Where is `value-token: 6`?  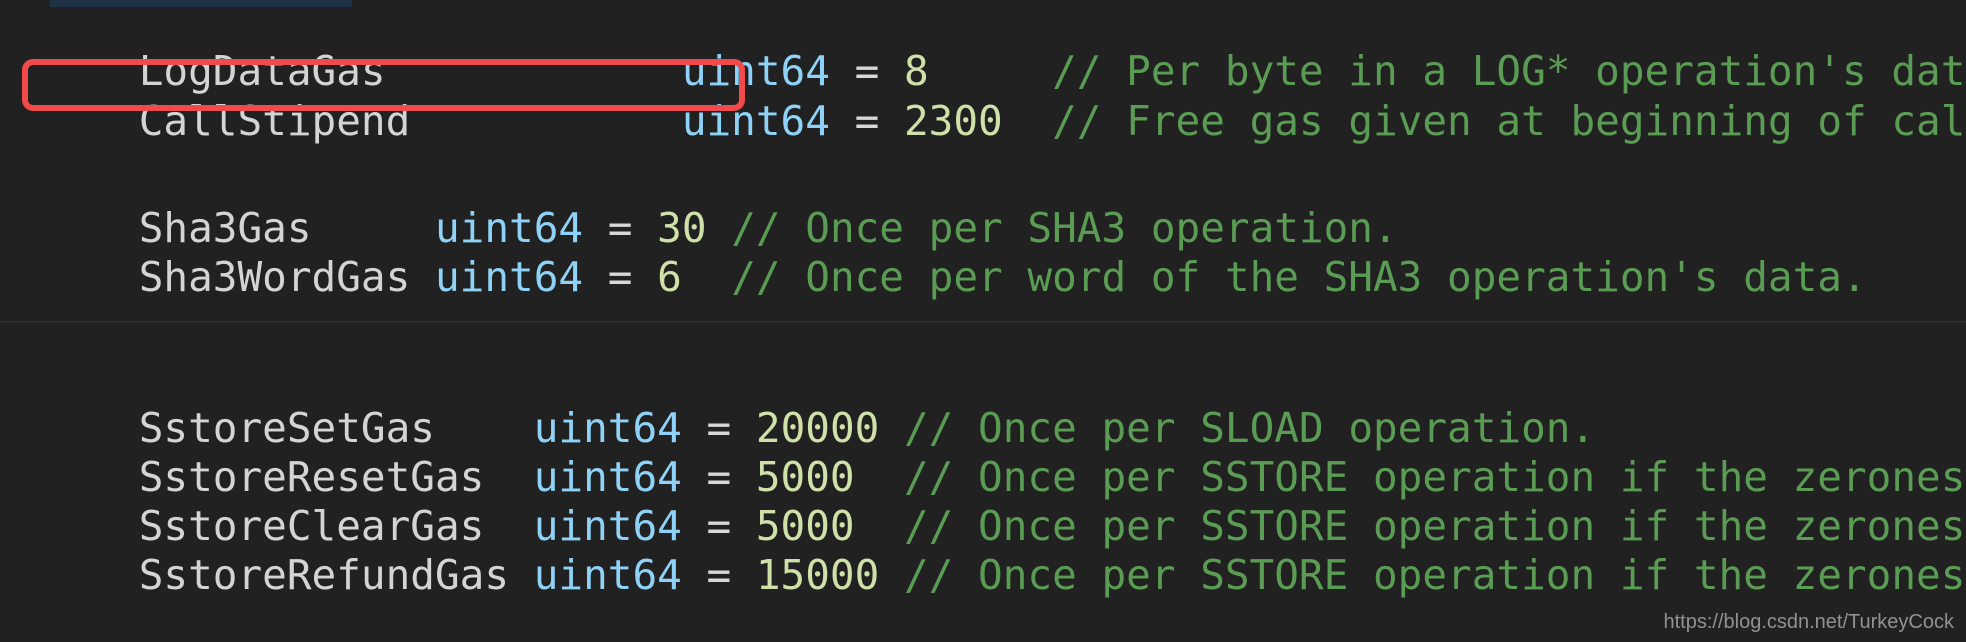 value-token: 6 is located at coordinates (669, 277).